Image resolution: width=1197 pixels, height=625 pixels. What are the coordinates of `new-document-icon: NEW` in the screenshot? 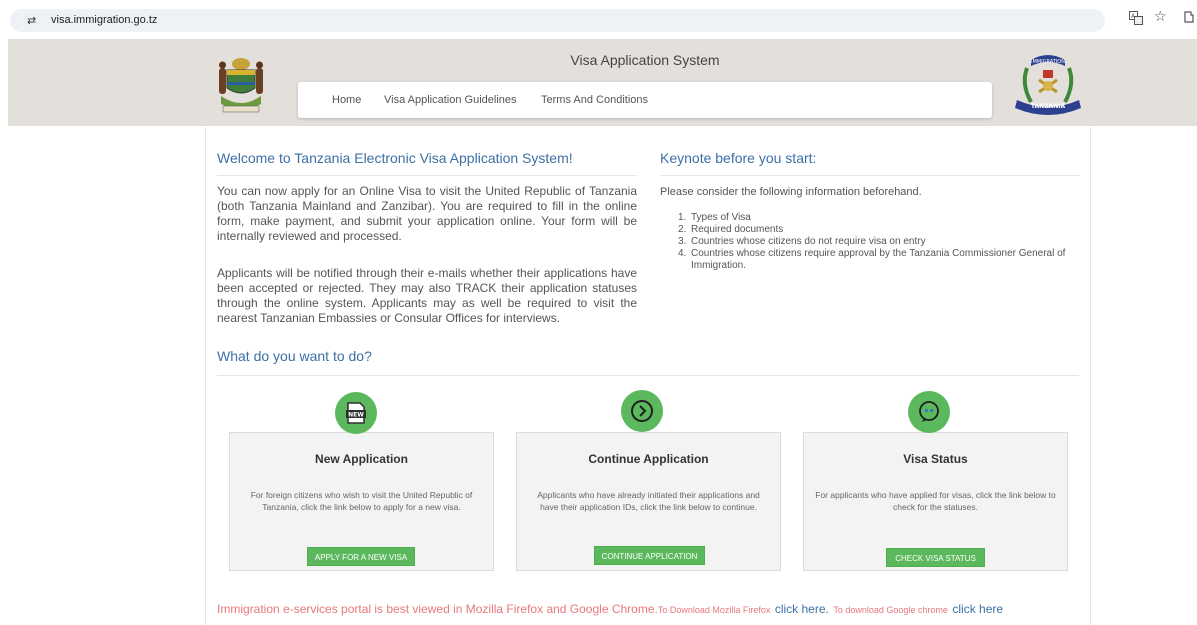 It's located at (356, 413).